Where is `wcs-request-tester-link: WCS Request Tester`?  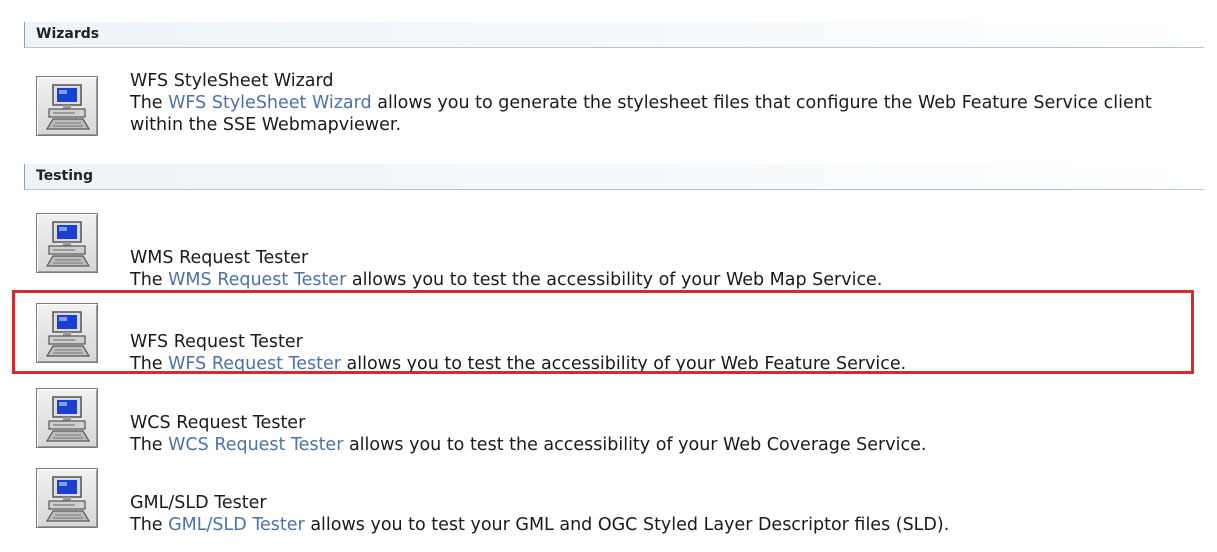
wcs-request-tester-link: WCS Request Tester is located at coordinates (255, 445).